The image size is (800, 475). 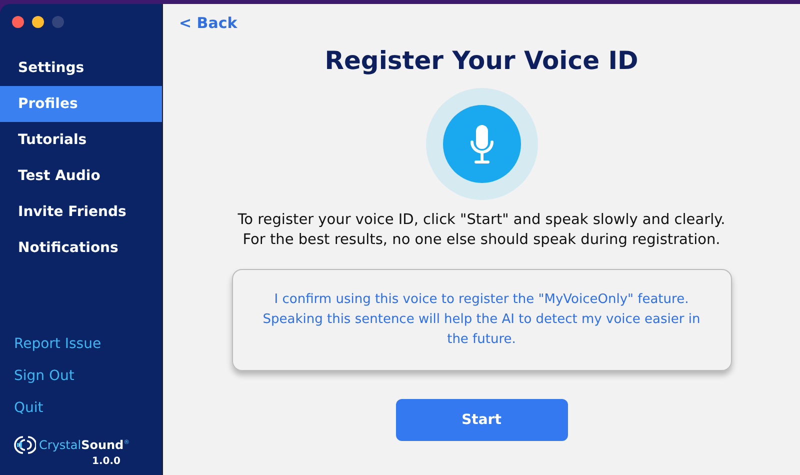 What do you see at coordinates (81, 212) in the screenshot?
I see `sidebar-item: Invite Friends` at bounding box center [81, 212].